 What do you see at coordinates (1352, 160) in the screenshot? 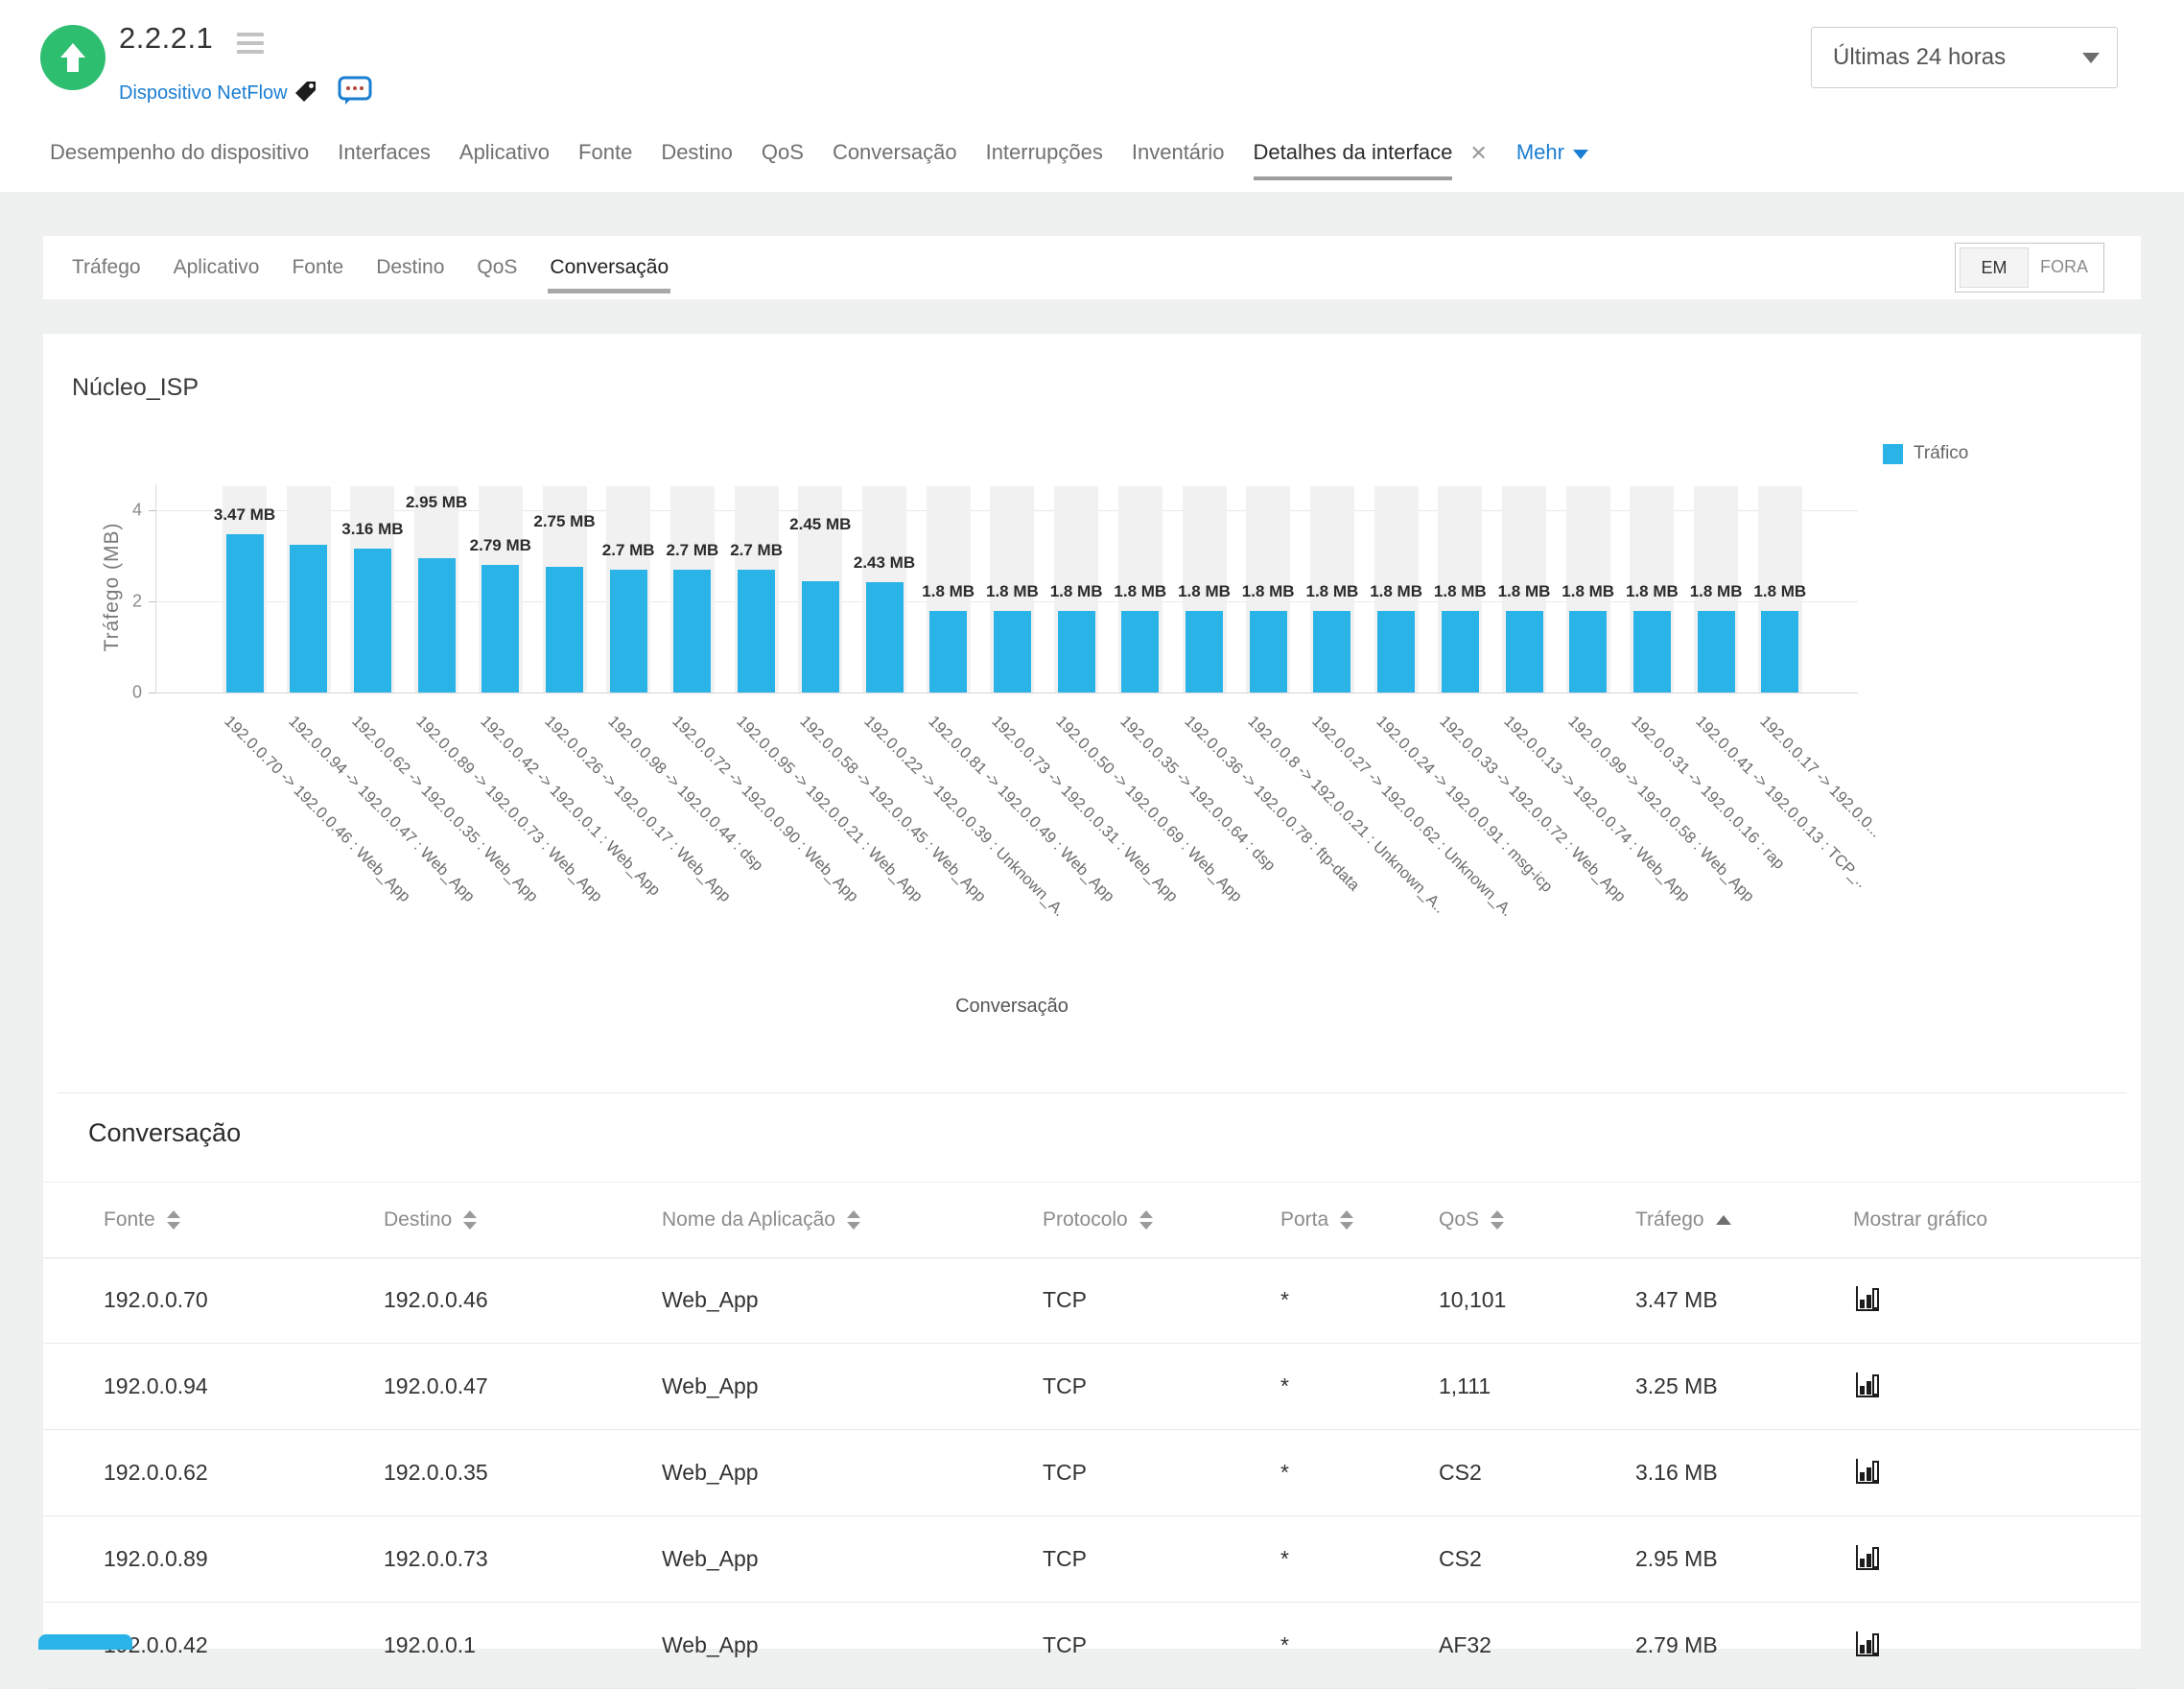
I see `nav-tab-10: Detalhes da interface` at bounding box center [1352, 160].